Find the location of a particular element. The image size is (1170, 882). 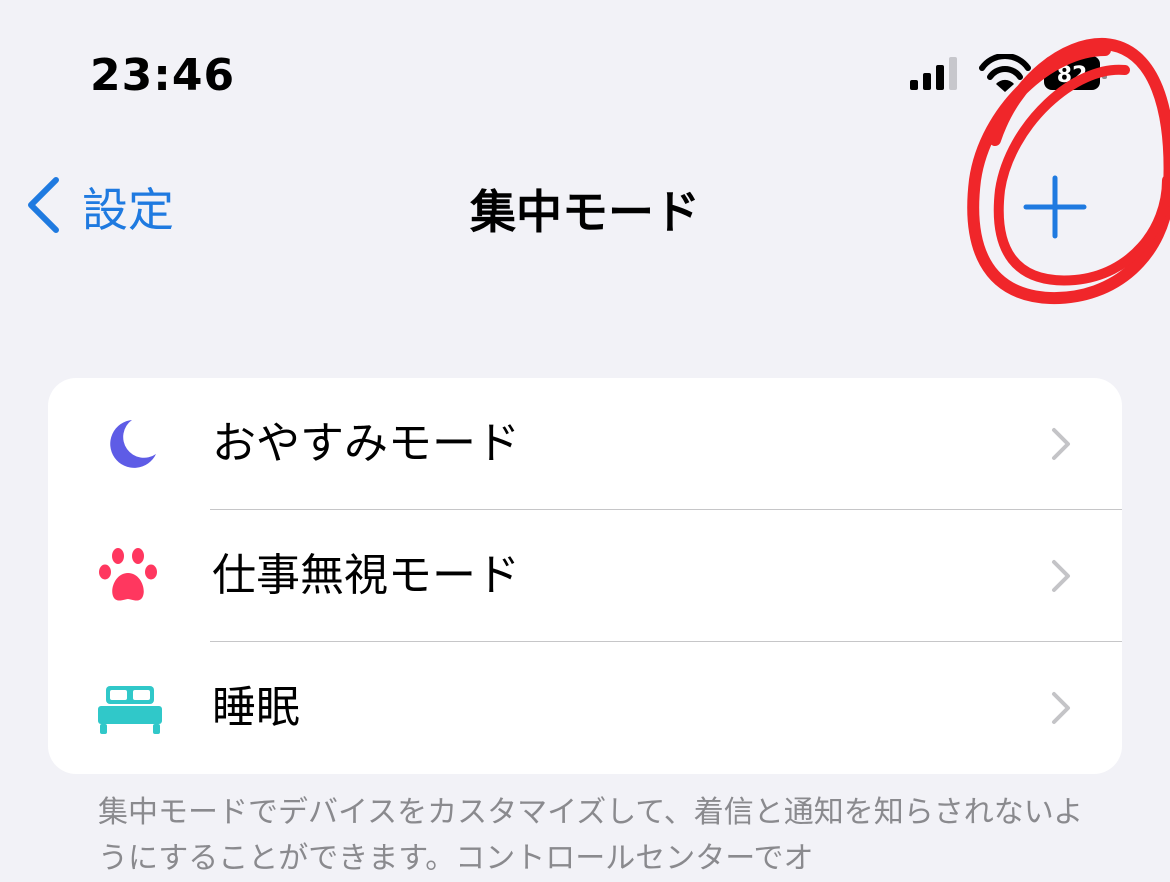

moon-icon is located at coordinates (130, 444).